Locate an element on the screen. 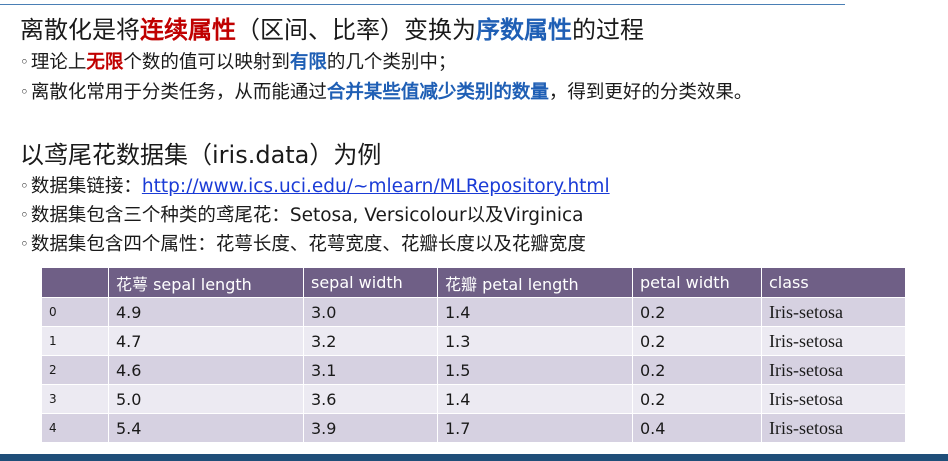  bullet-text: 数据集包含四个属性：花萼长度、花萼宽度、花瓣长度以及花瓣宽度 is located at coordinates (308, 244).